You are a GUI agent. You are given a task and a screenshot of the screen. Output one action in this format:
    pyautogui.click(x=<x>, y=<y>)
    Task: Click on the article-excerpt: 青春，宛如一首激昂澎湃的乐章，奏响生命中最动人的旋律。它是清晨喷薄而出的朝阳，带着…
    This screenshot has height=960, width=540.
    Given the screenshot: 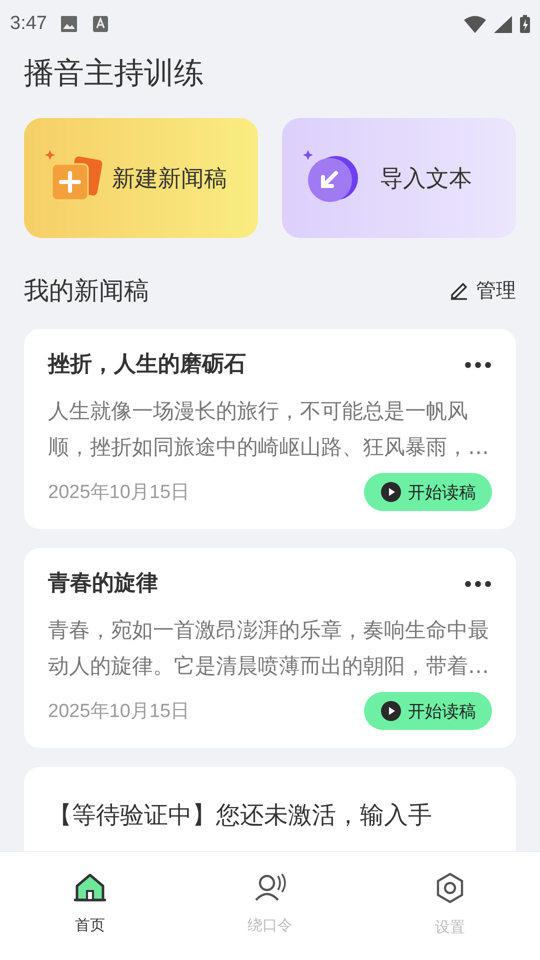 What is the action you would take?
    pyautogui.click(x=269, y=648)
    